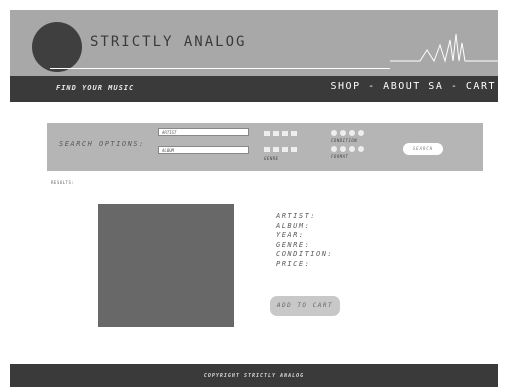 The height and width of the screenshot is (387, 508). I want to click on search-options-label: SEARCH OPTIONS:, so click(102, 144).